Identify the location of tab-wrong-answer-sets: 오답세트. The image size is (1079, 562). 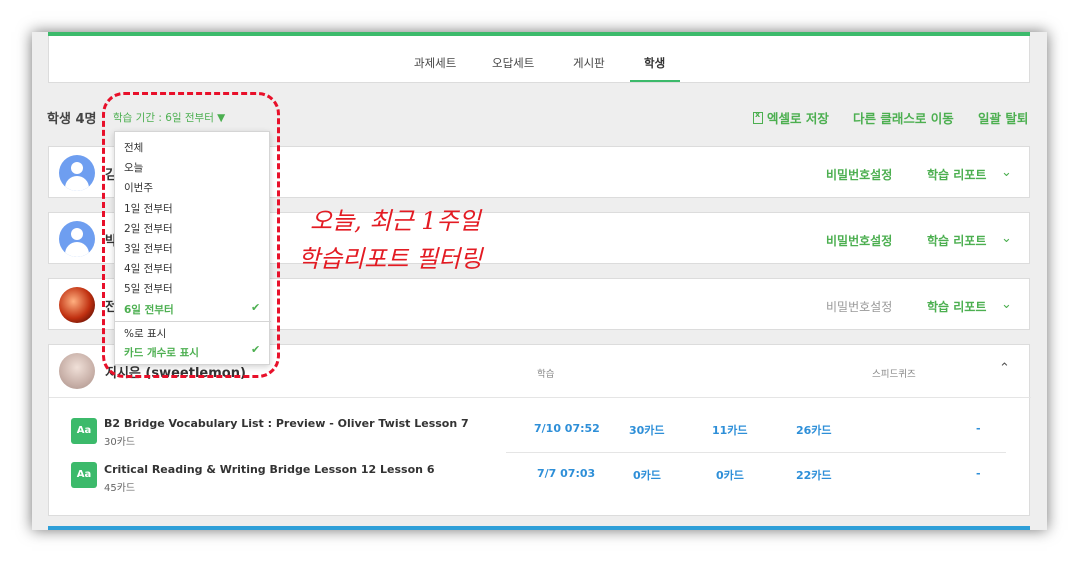
(513, 63).